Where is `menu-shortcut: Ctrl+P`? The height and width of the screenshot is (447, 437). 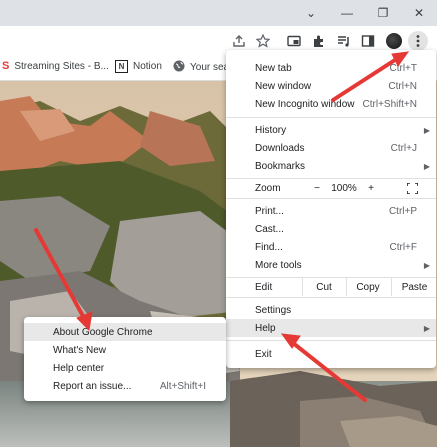 menu-shortcut: Ctrl+P is located at coordinates (402, 211).